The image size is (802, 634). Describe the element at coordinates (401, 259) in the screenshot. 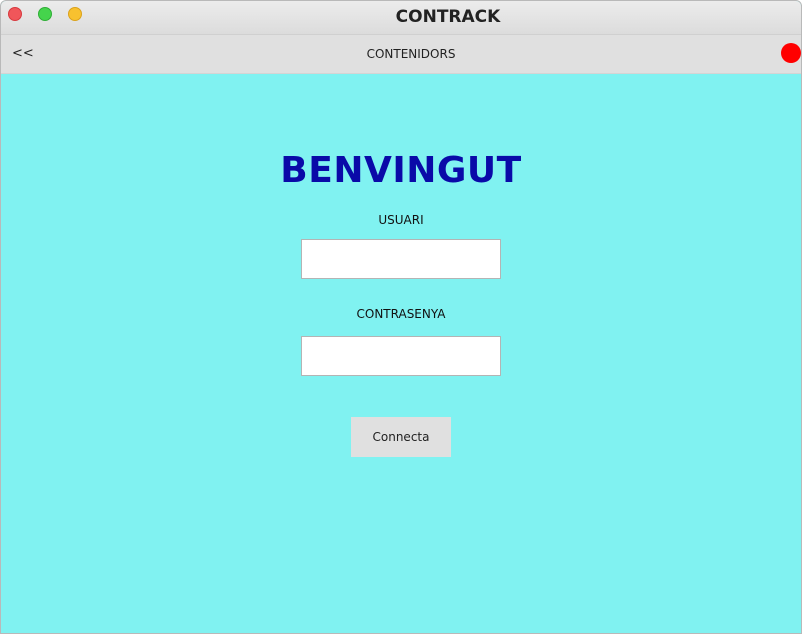

I see `username-input` at that location.